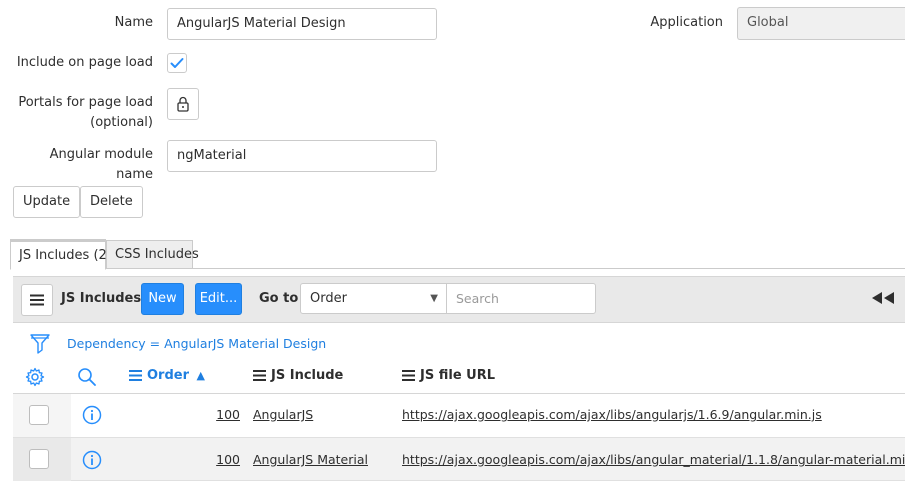 The width and height of the screenshot is (905, 493). I want to click on lock-icon, so click(183, 104).